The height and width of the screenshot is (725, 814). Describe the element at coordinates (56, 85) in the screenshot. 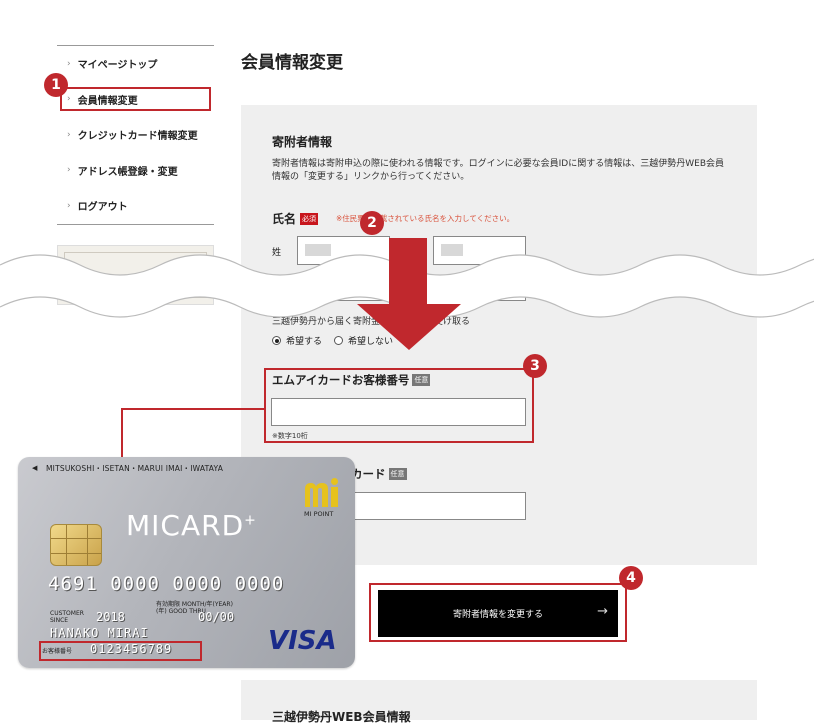

I see `step-badge-1: 1` at that location.